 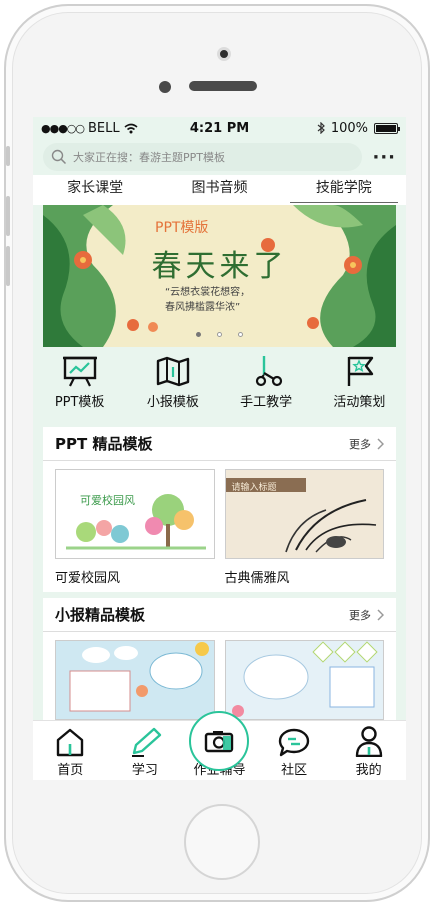 I want to click on category-label: PPT模板, so click(x=79, y=402).